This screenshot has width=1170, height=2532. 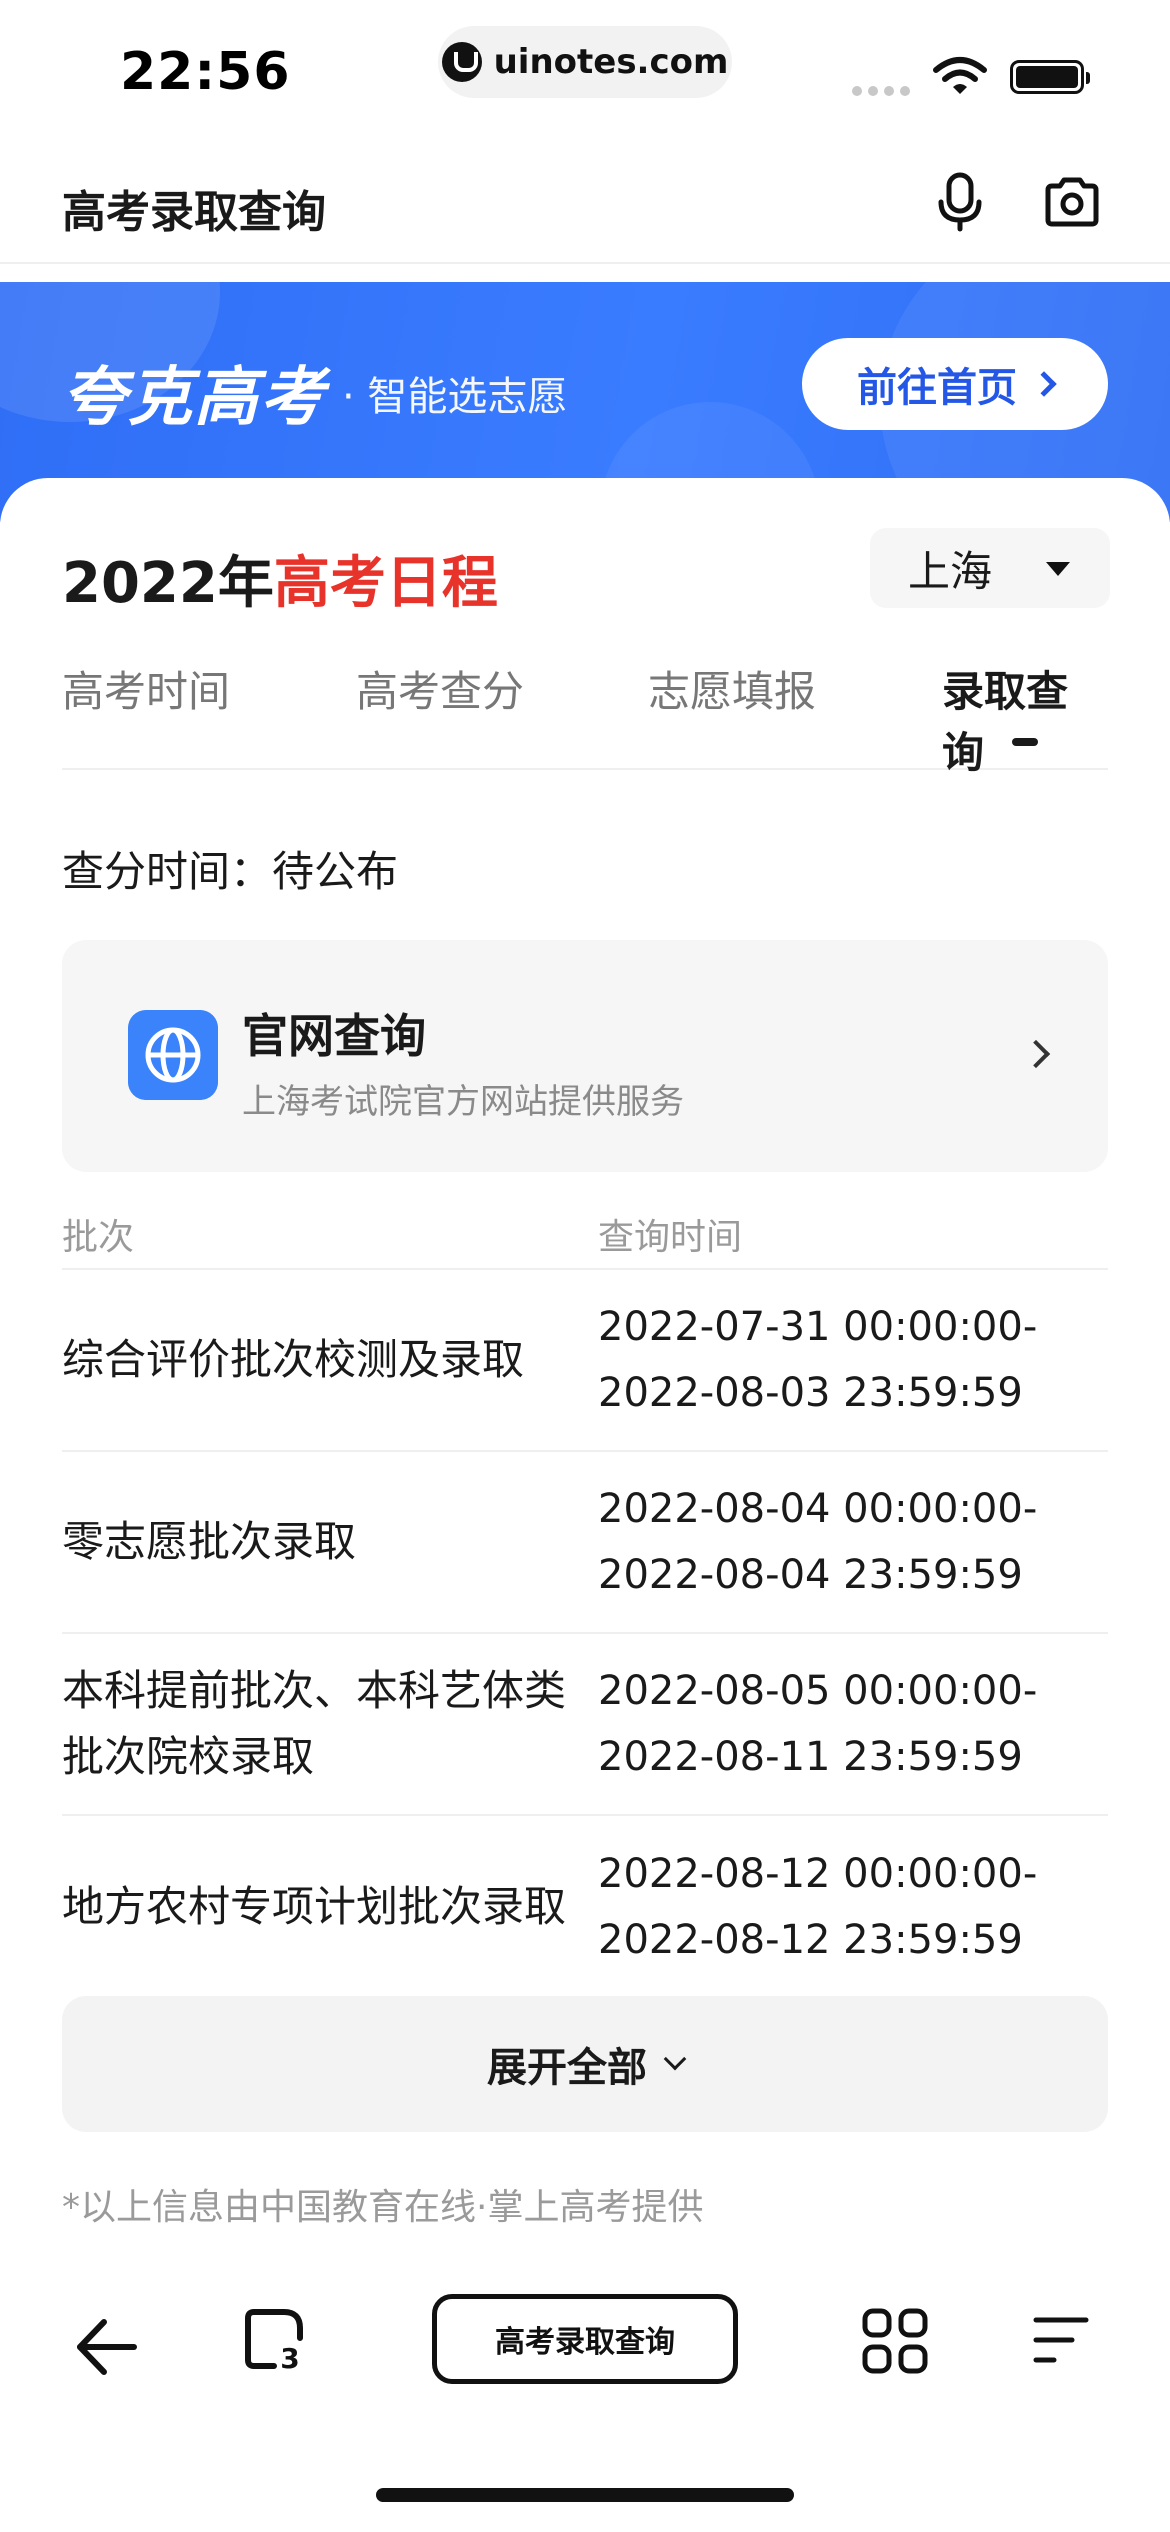 What do you see at coordinates (585, 717) in the screenshot?
I see `schedule-tabs: 高考时间 高考查分 志愿填报 录取查询` at bounding box center [585, 717].